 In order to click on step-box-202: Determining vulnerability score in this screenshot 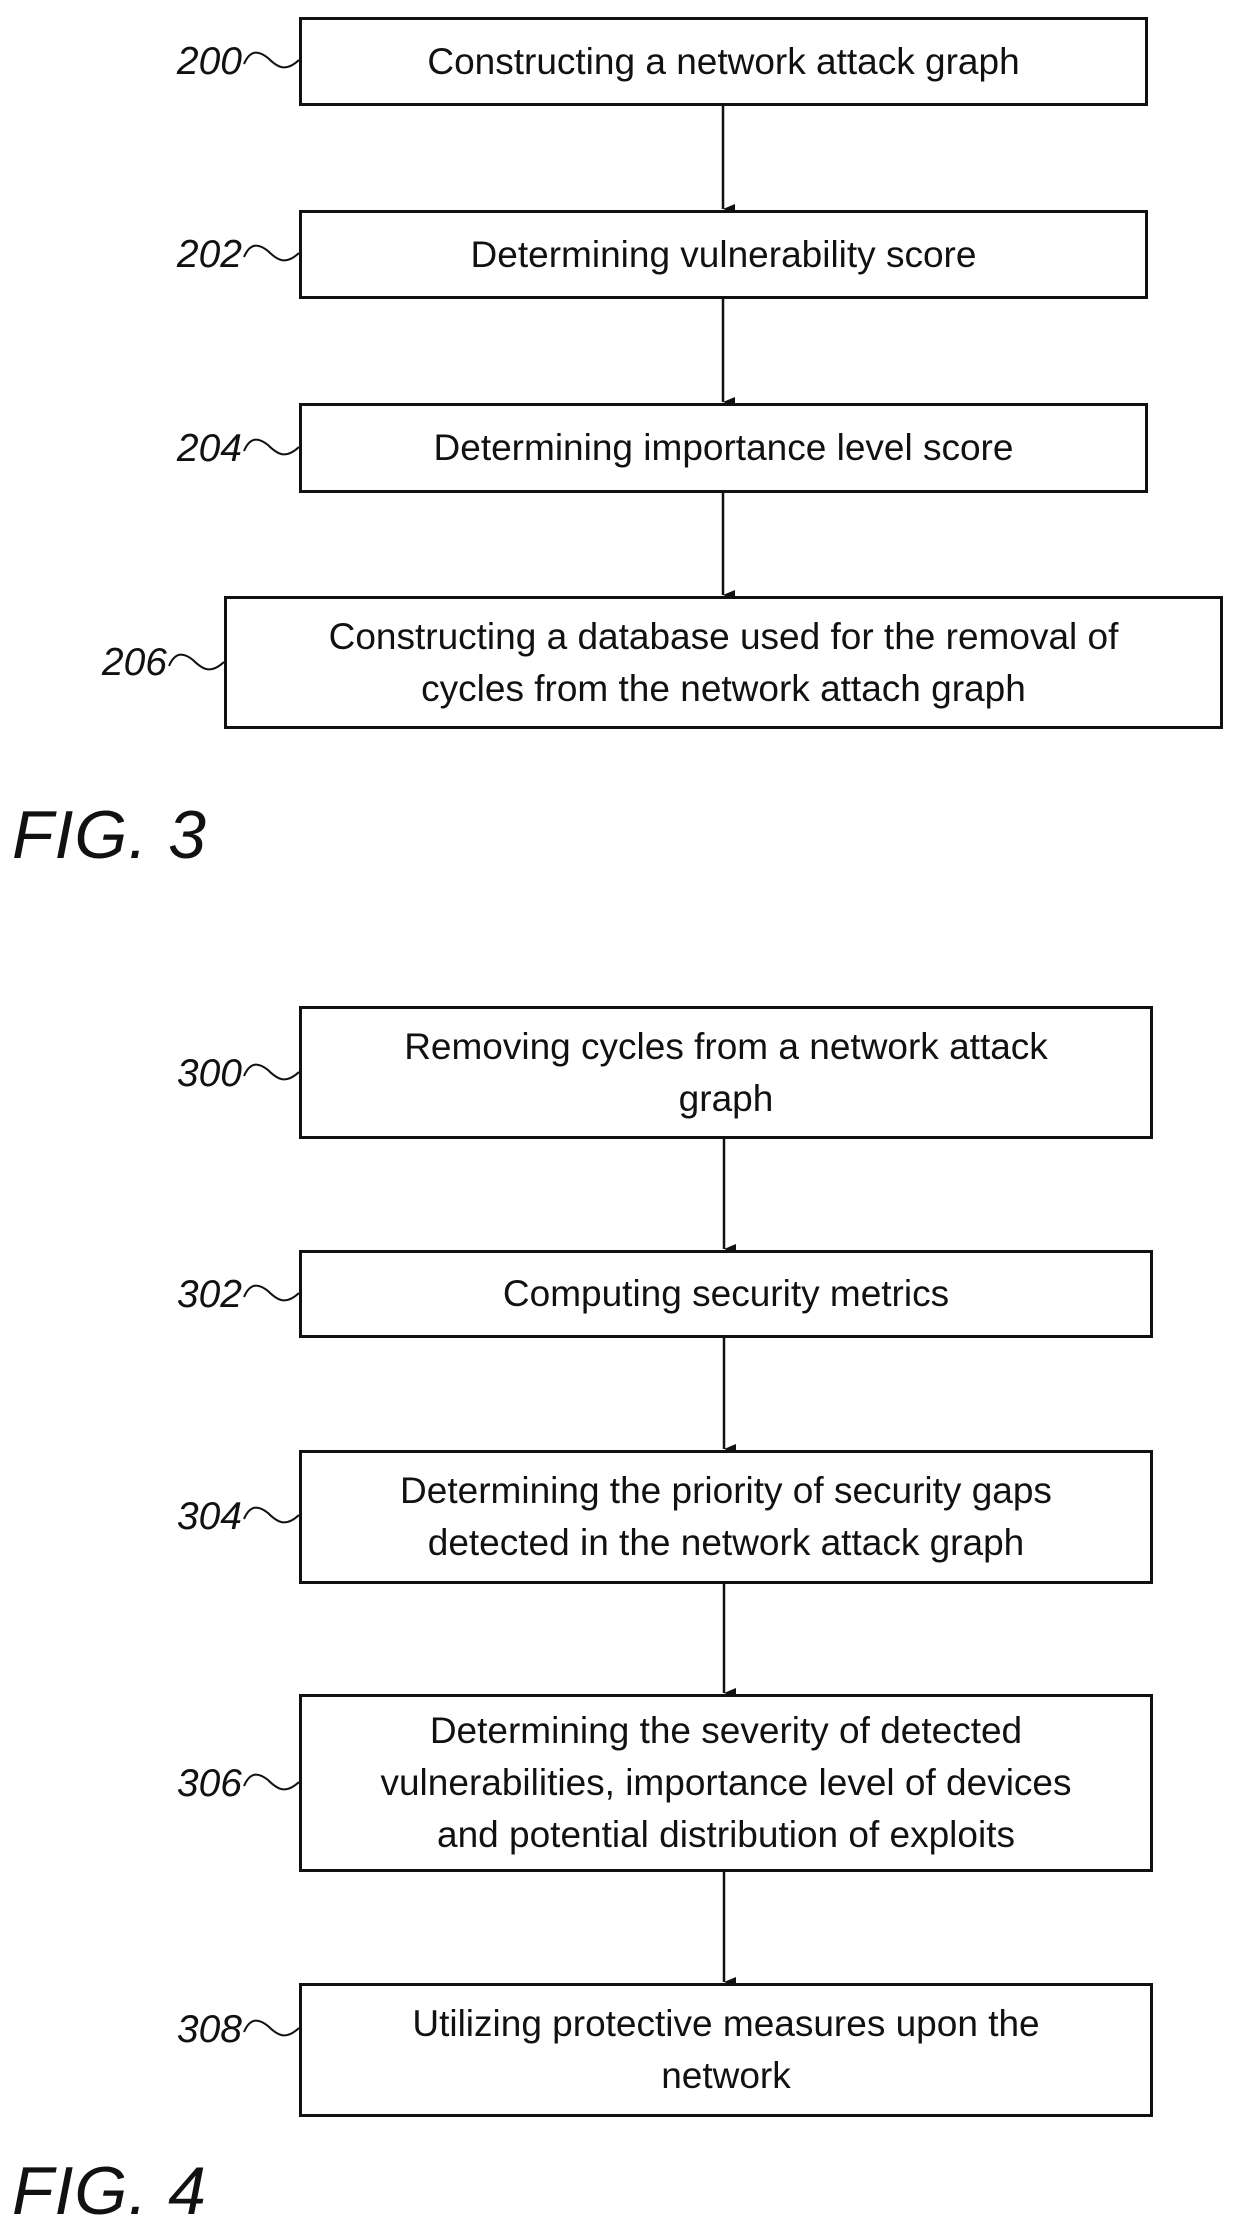, I will do `click(723, 254)`.